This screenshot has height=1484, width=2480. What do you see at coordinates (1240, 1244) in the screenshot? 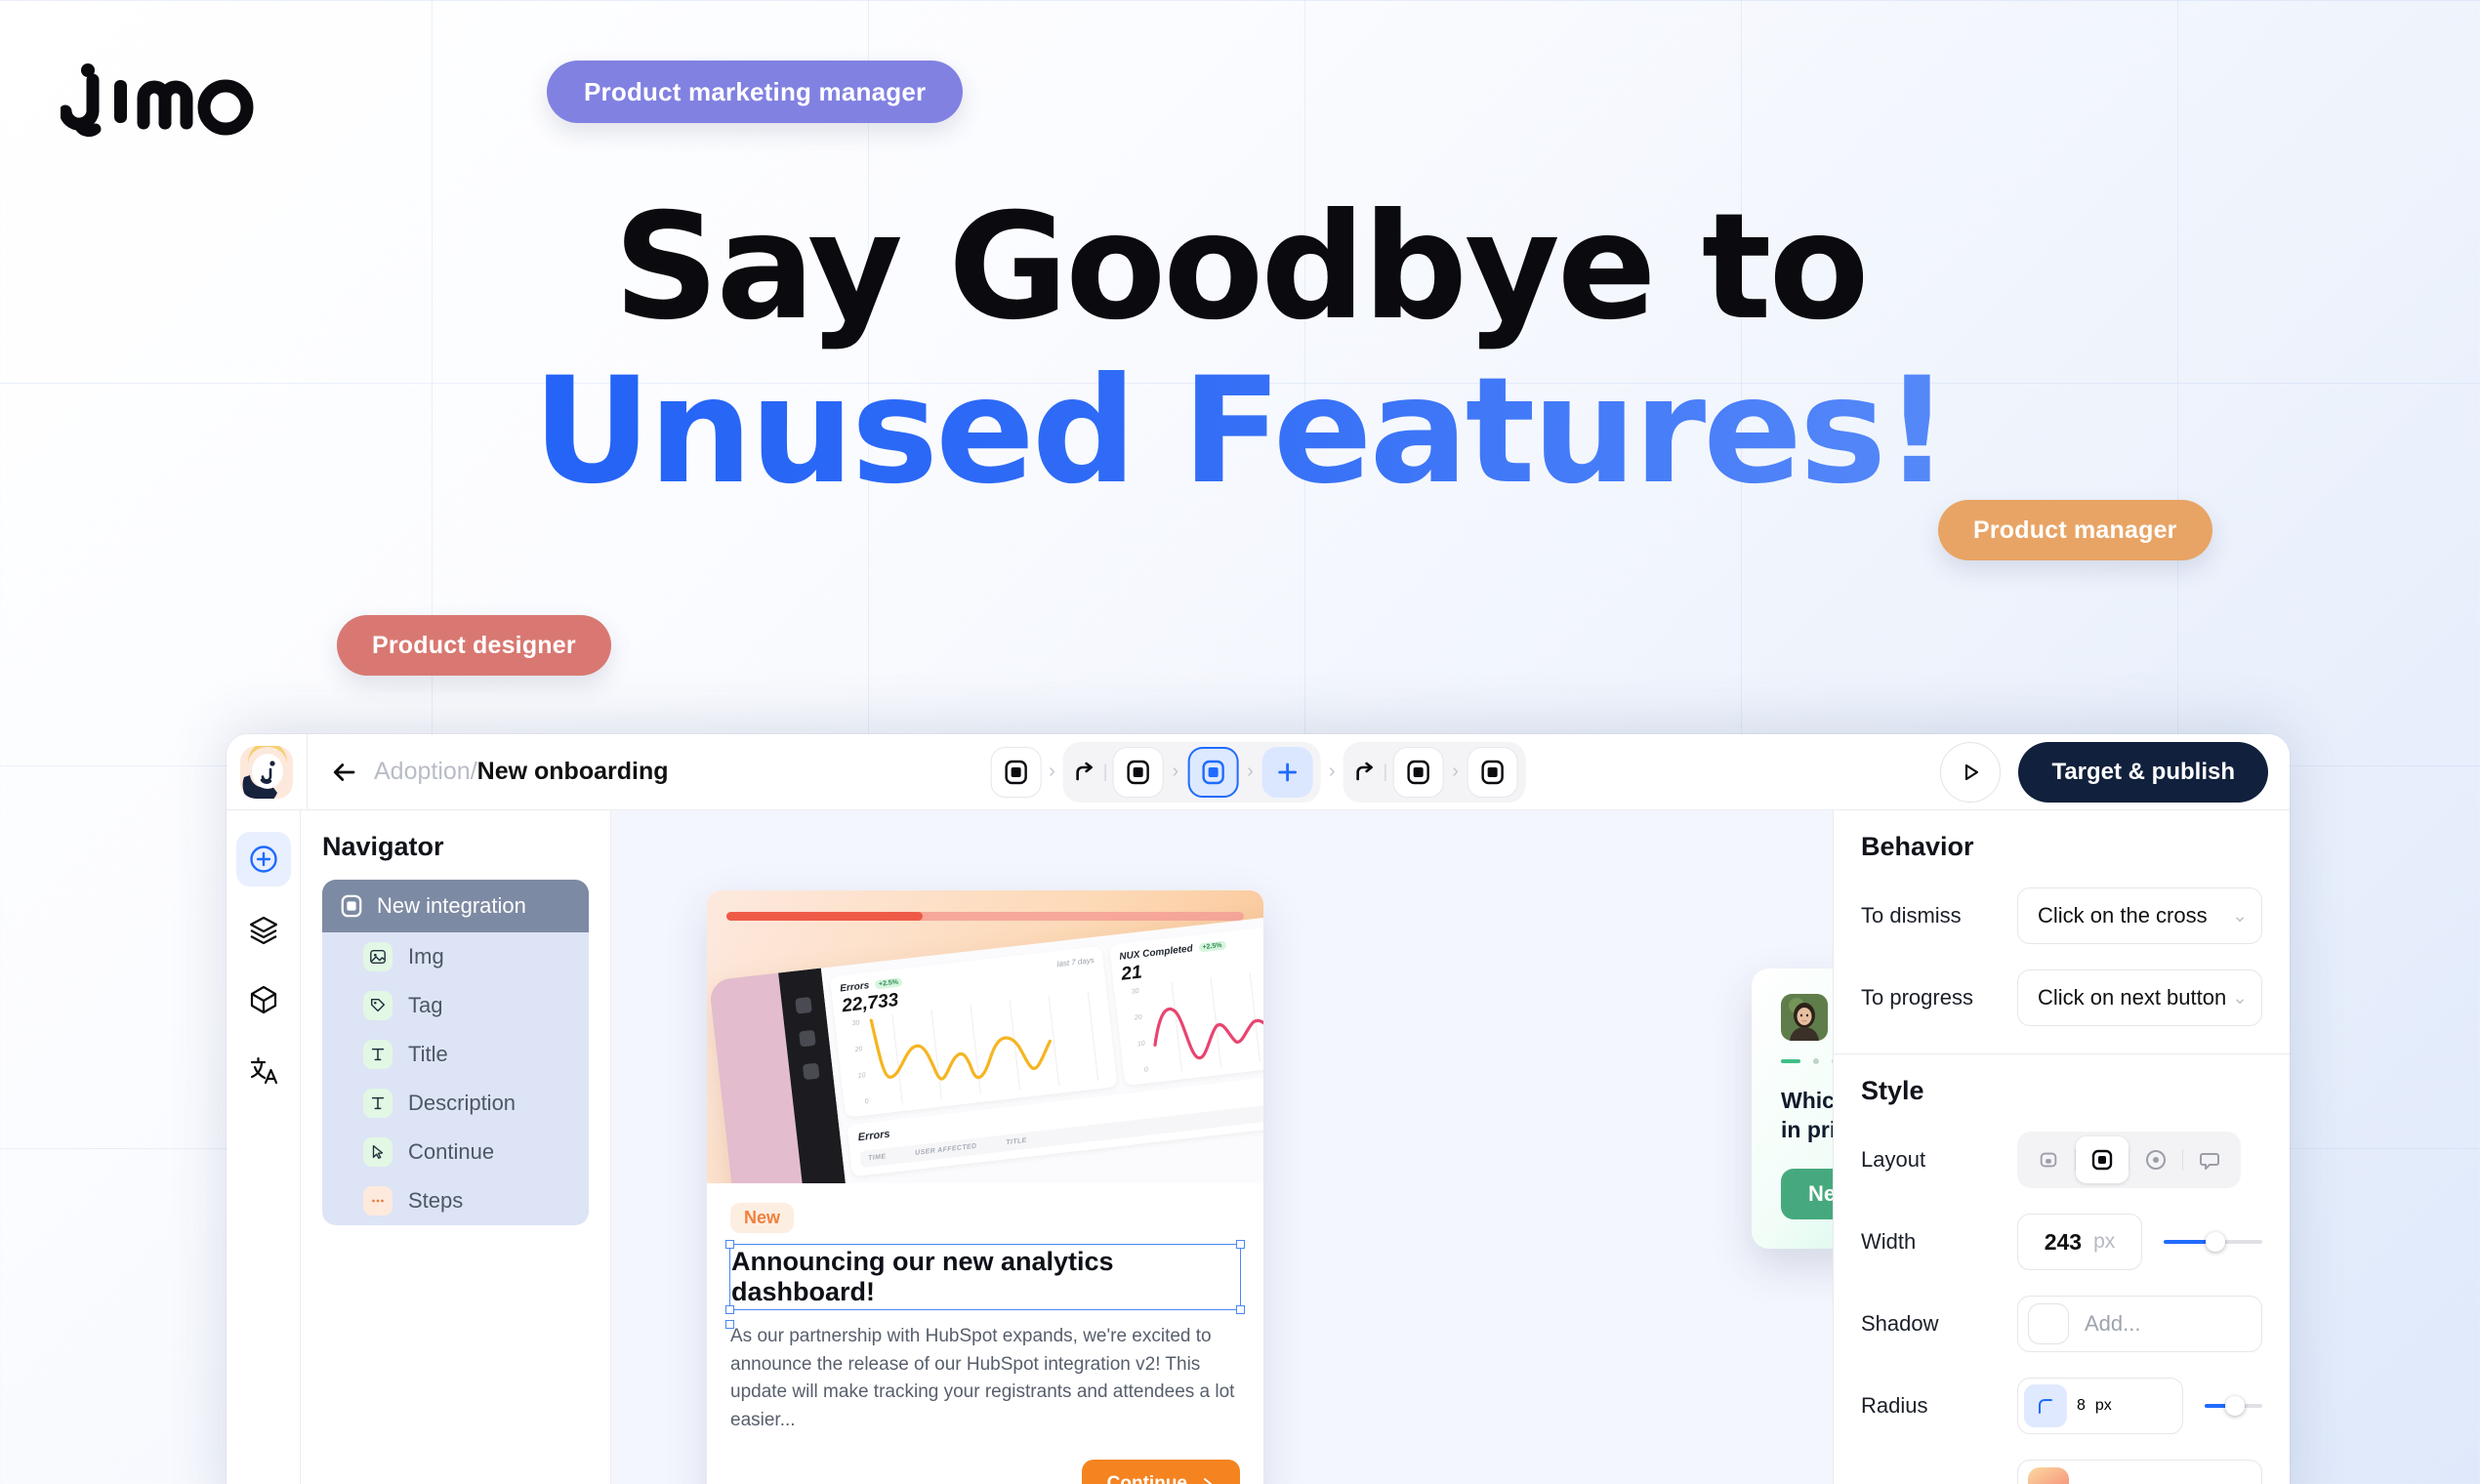
I see `resize-handle-top-right` at bounding box center [1240, 1244].